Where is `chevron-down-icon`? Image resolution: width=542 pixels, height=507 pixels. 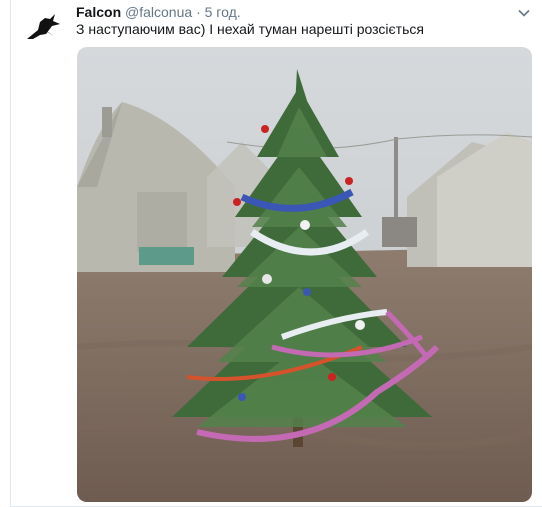
chevron-down-icon is located at coordinates (524, 13).